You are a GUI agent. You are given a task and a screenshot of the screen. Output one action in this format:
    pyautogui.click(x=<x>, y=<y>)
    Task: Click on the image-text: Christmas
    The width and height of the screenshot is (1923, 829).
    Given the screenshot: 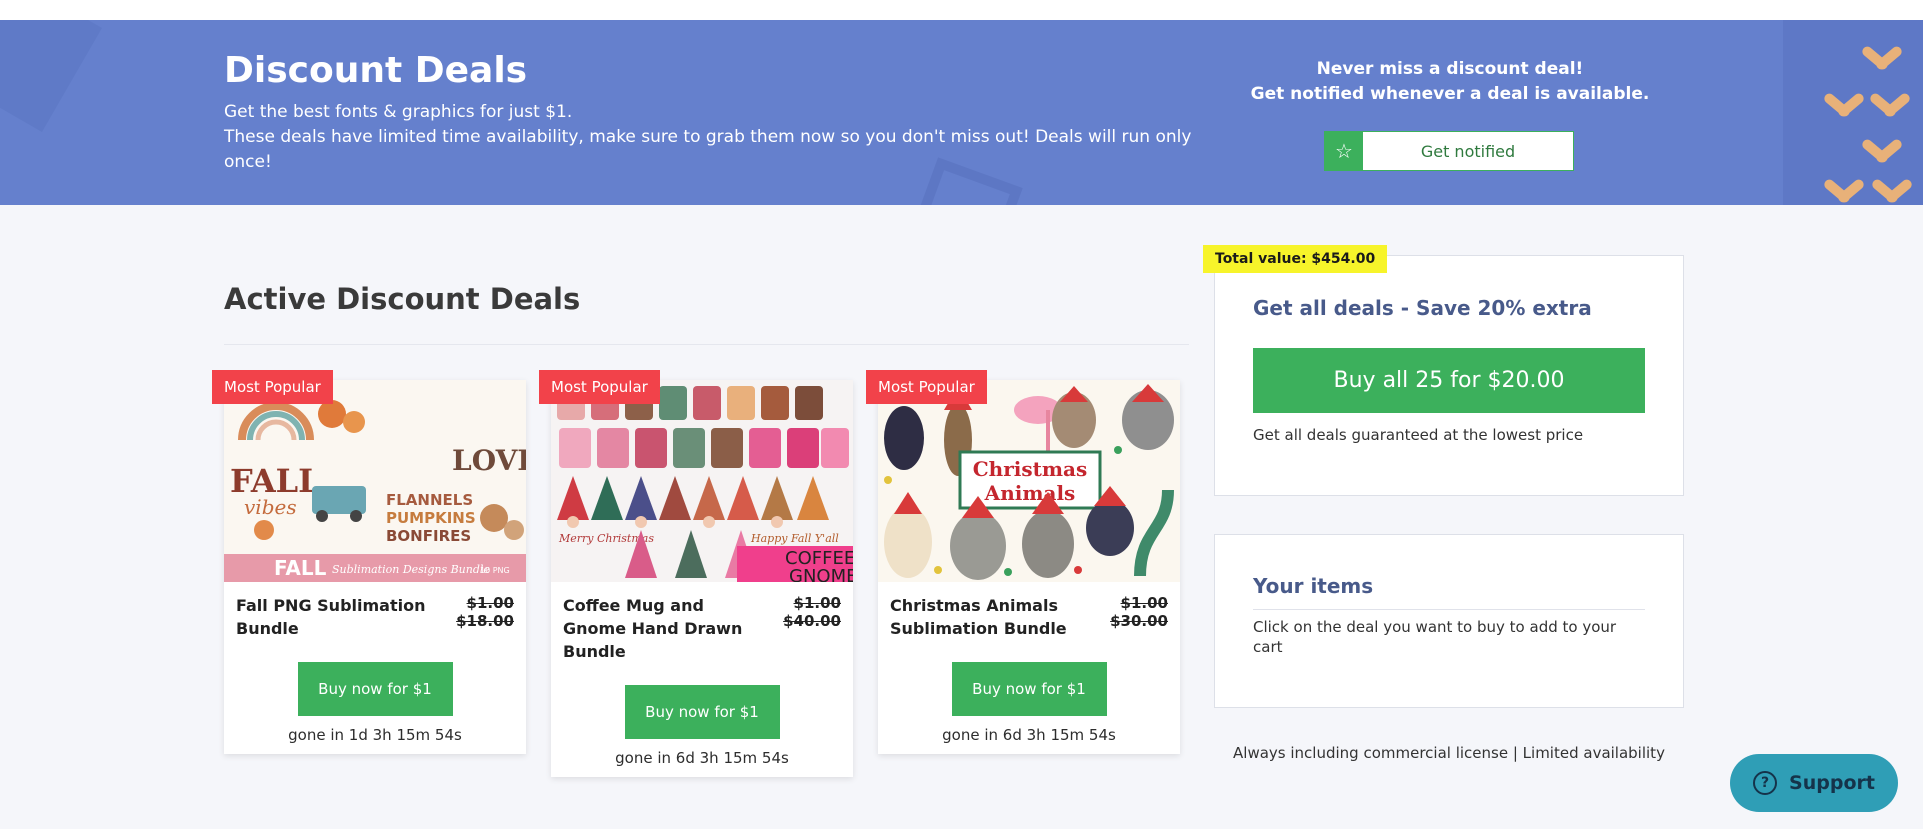 What is the action you would take?
    pyautogui.click(x=1030, y=469)
    